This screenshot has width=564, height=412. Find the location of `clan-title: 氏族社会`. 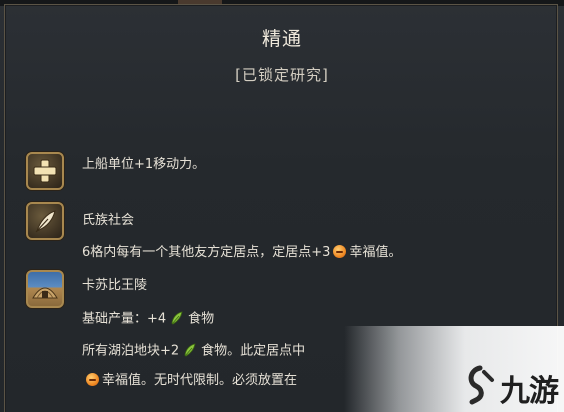

clan-title: 氏族社会 is located at coordinates (108, 220).